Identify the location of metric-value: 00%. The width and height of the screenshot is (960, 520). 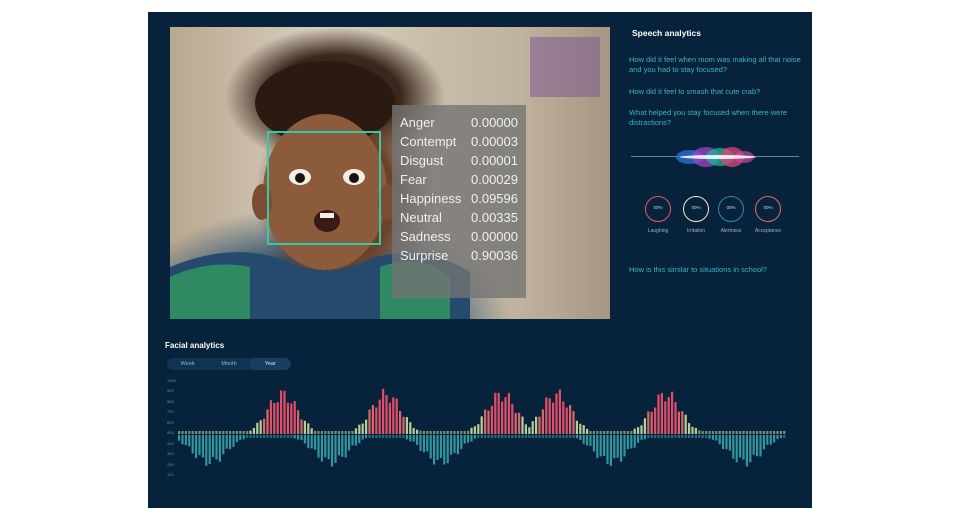
(731, 207).